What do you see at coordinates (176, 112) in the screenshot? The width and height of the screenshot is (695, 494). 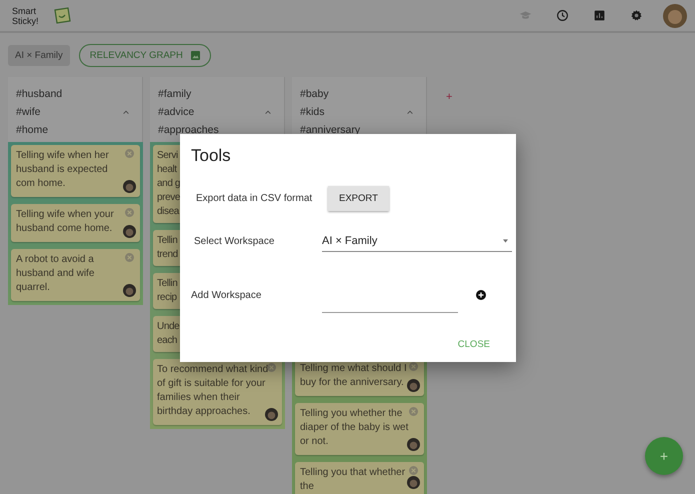 I see `tag-label: #advice` at bounding box center [176, 112].